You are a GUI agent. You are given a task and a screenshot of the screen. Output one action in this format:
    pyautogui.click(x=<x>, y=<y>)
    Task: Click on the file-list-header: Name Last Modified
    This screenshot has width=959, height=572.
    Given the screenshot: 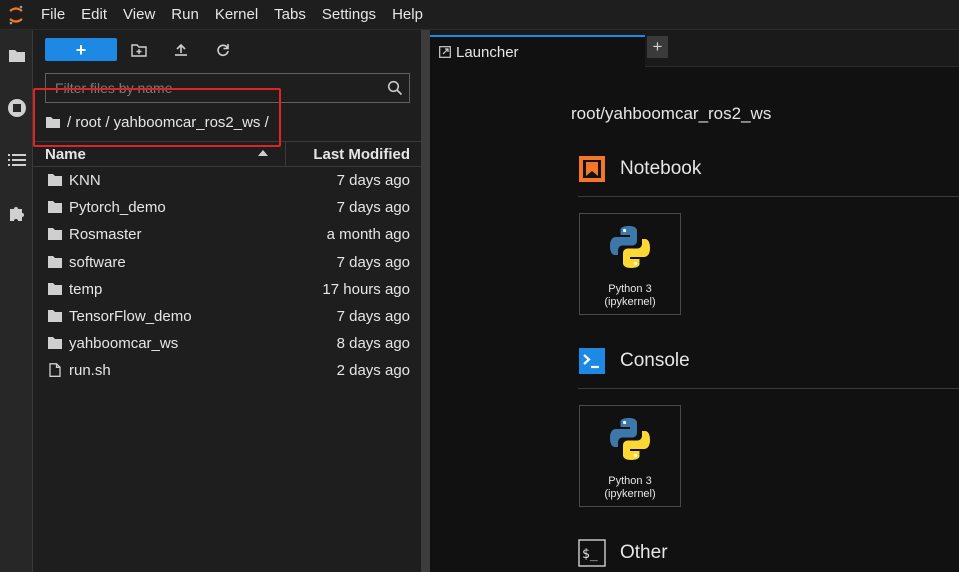 What is the action you would take?
    pyautogui.click(x=227, y=154)
    